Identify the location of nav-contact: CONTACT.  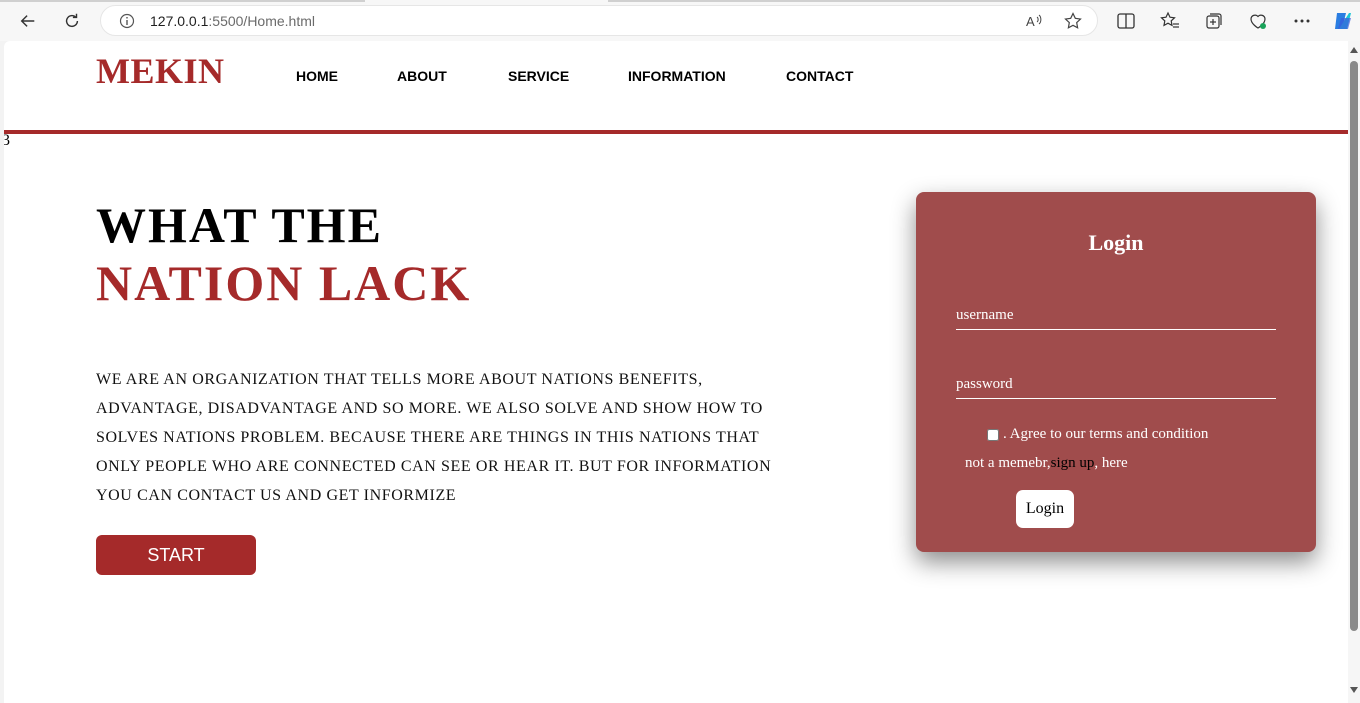
(819, 76).